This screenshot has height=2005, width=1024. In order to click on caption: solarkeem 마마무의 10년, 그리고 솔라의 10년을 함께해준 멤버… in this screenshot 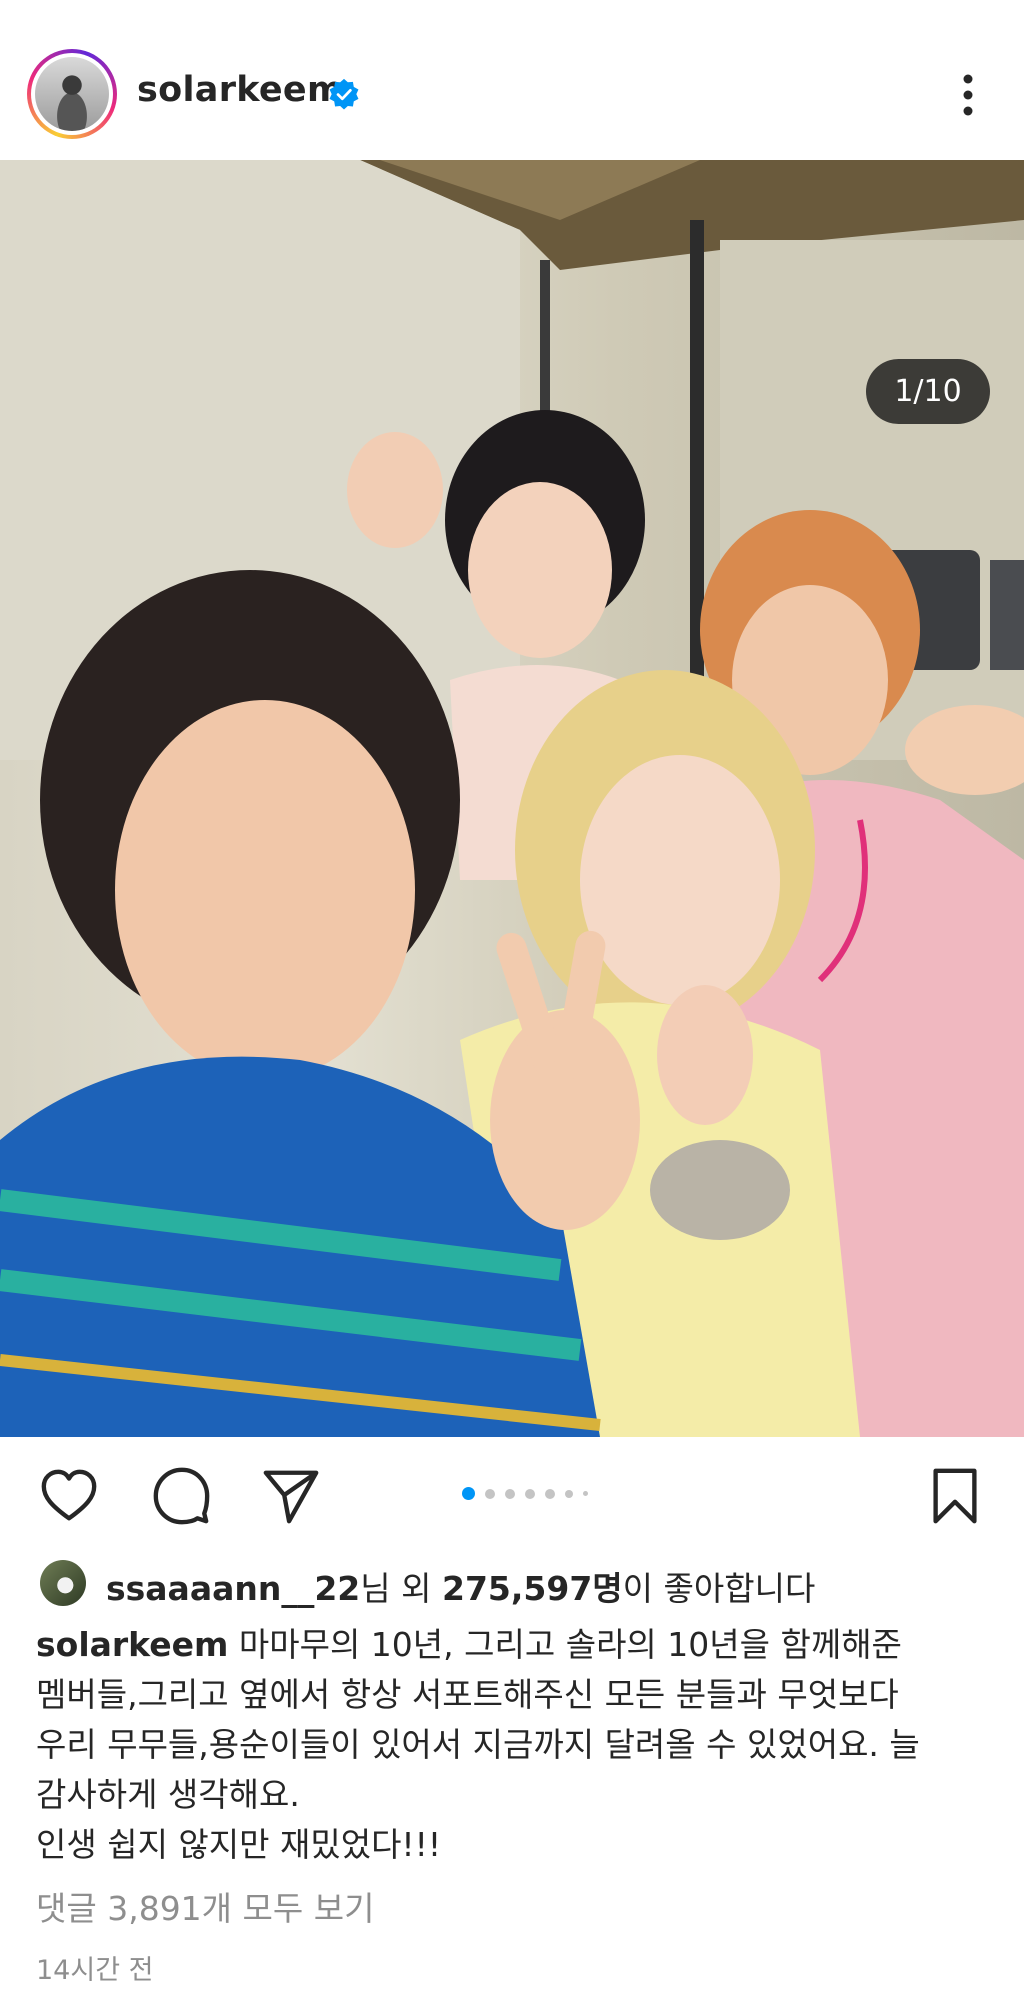, I will do `click(516, 1745)`.